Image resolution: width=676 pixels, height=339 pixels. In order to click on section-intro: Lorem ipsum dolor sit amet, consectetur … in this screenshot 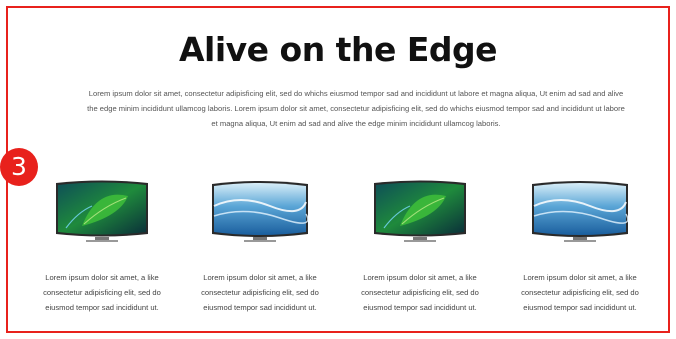, I will do `click(356, 108)`.